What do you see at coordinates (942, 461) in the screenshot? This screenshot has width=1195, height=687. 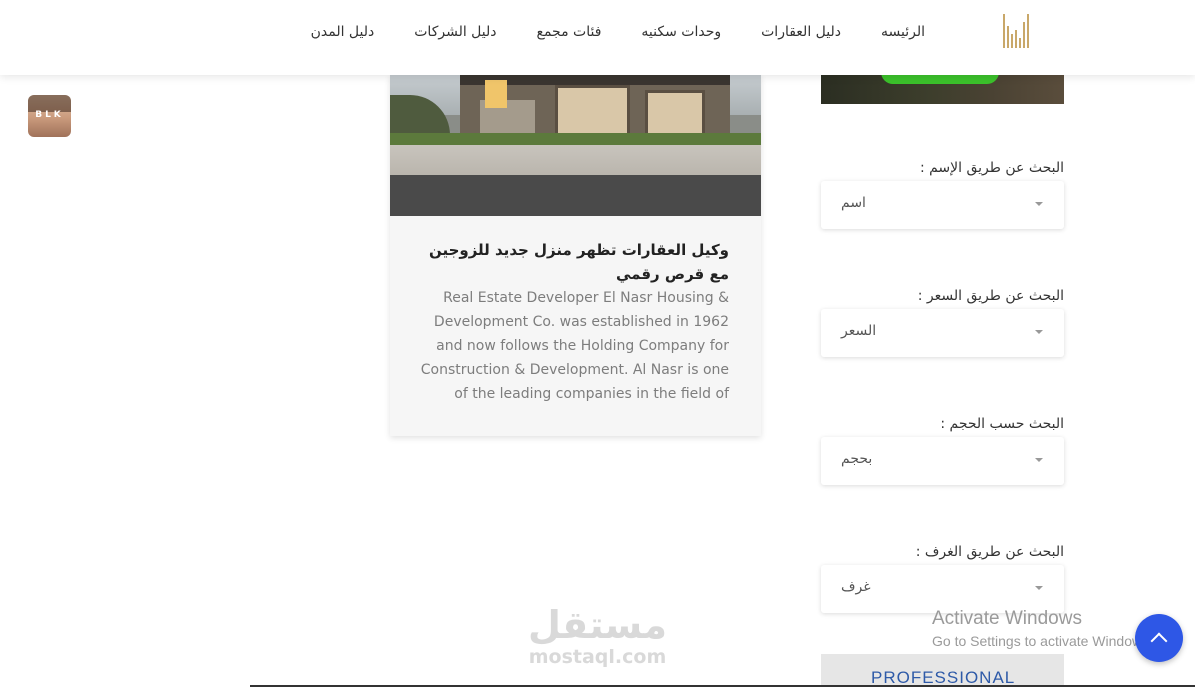 I see `size-select: بحجم` at bounding box center [942, 461].